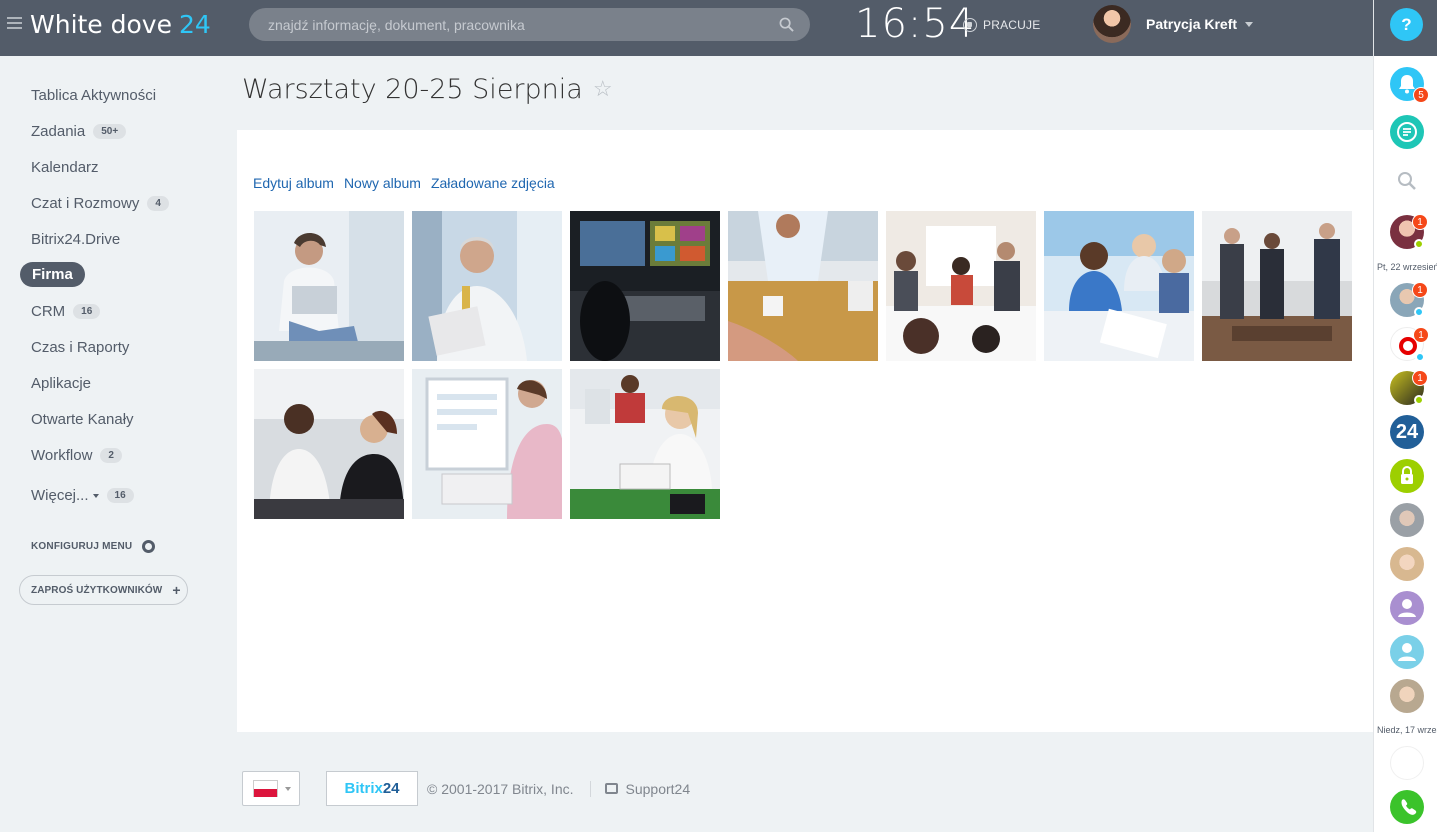 Image resolution: width=1437 pixels, height=832 pixels. What do you see at coordinates (149, 546) in the screenshot?
I see `gear-icon` at bounding box center [149, 546].